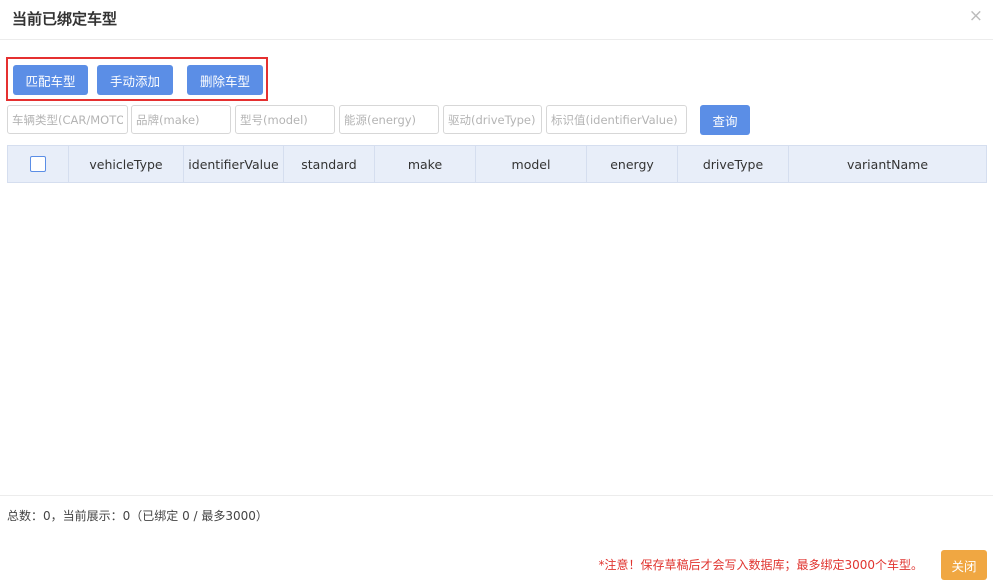 This screenshot has width=993, height=588. What do you see at coordinates (126, 164) in the screenshot?
I see `column-header: vehicleType` at bounding box center [126, 164].